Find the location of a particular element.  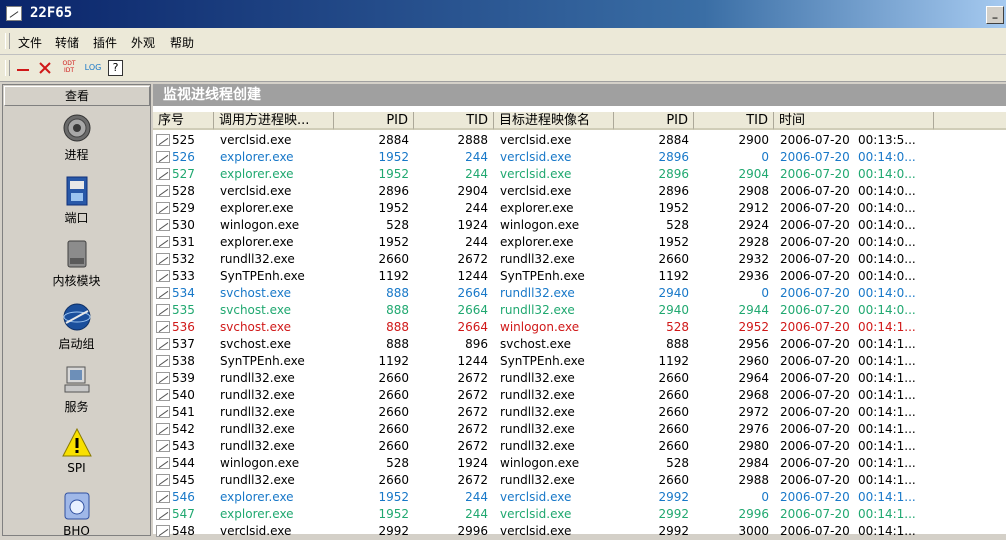

cell-target-tid: 0 is located at coordinates (765, 157).